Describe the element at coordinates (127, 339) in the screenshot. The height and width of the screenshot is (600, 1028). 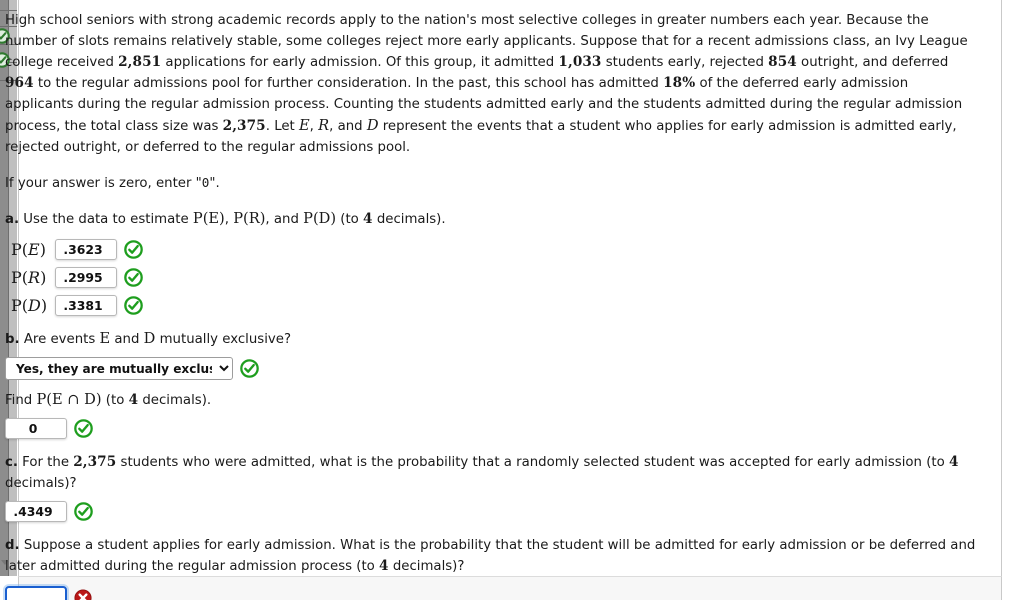
I see `text-run: and` at that location.